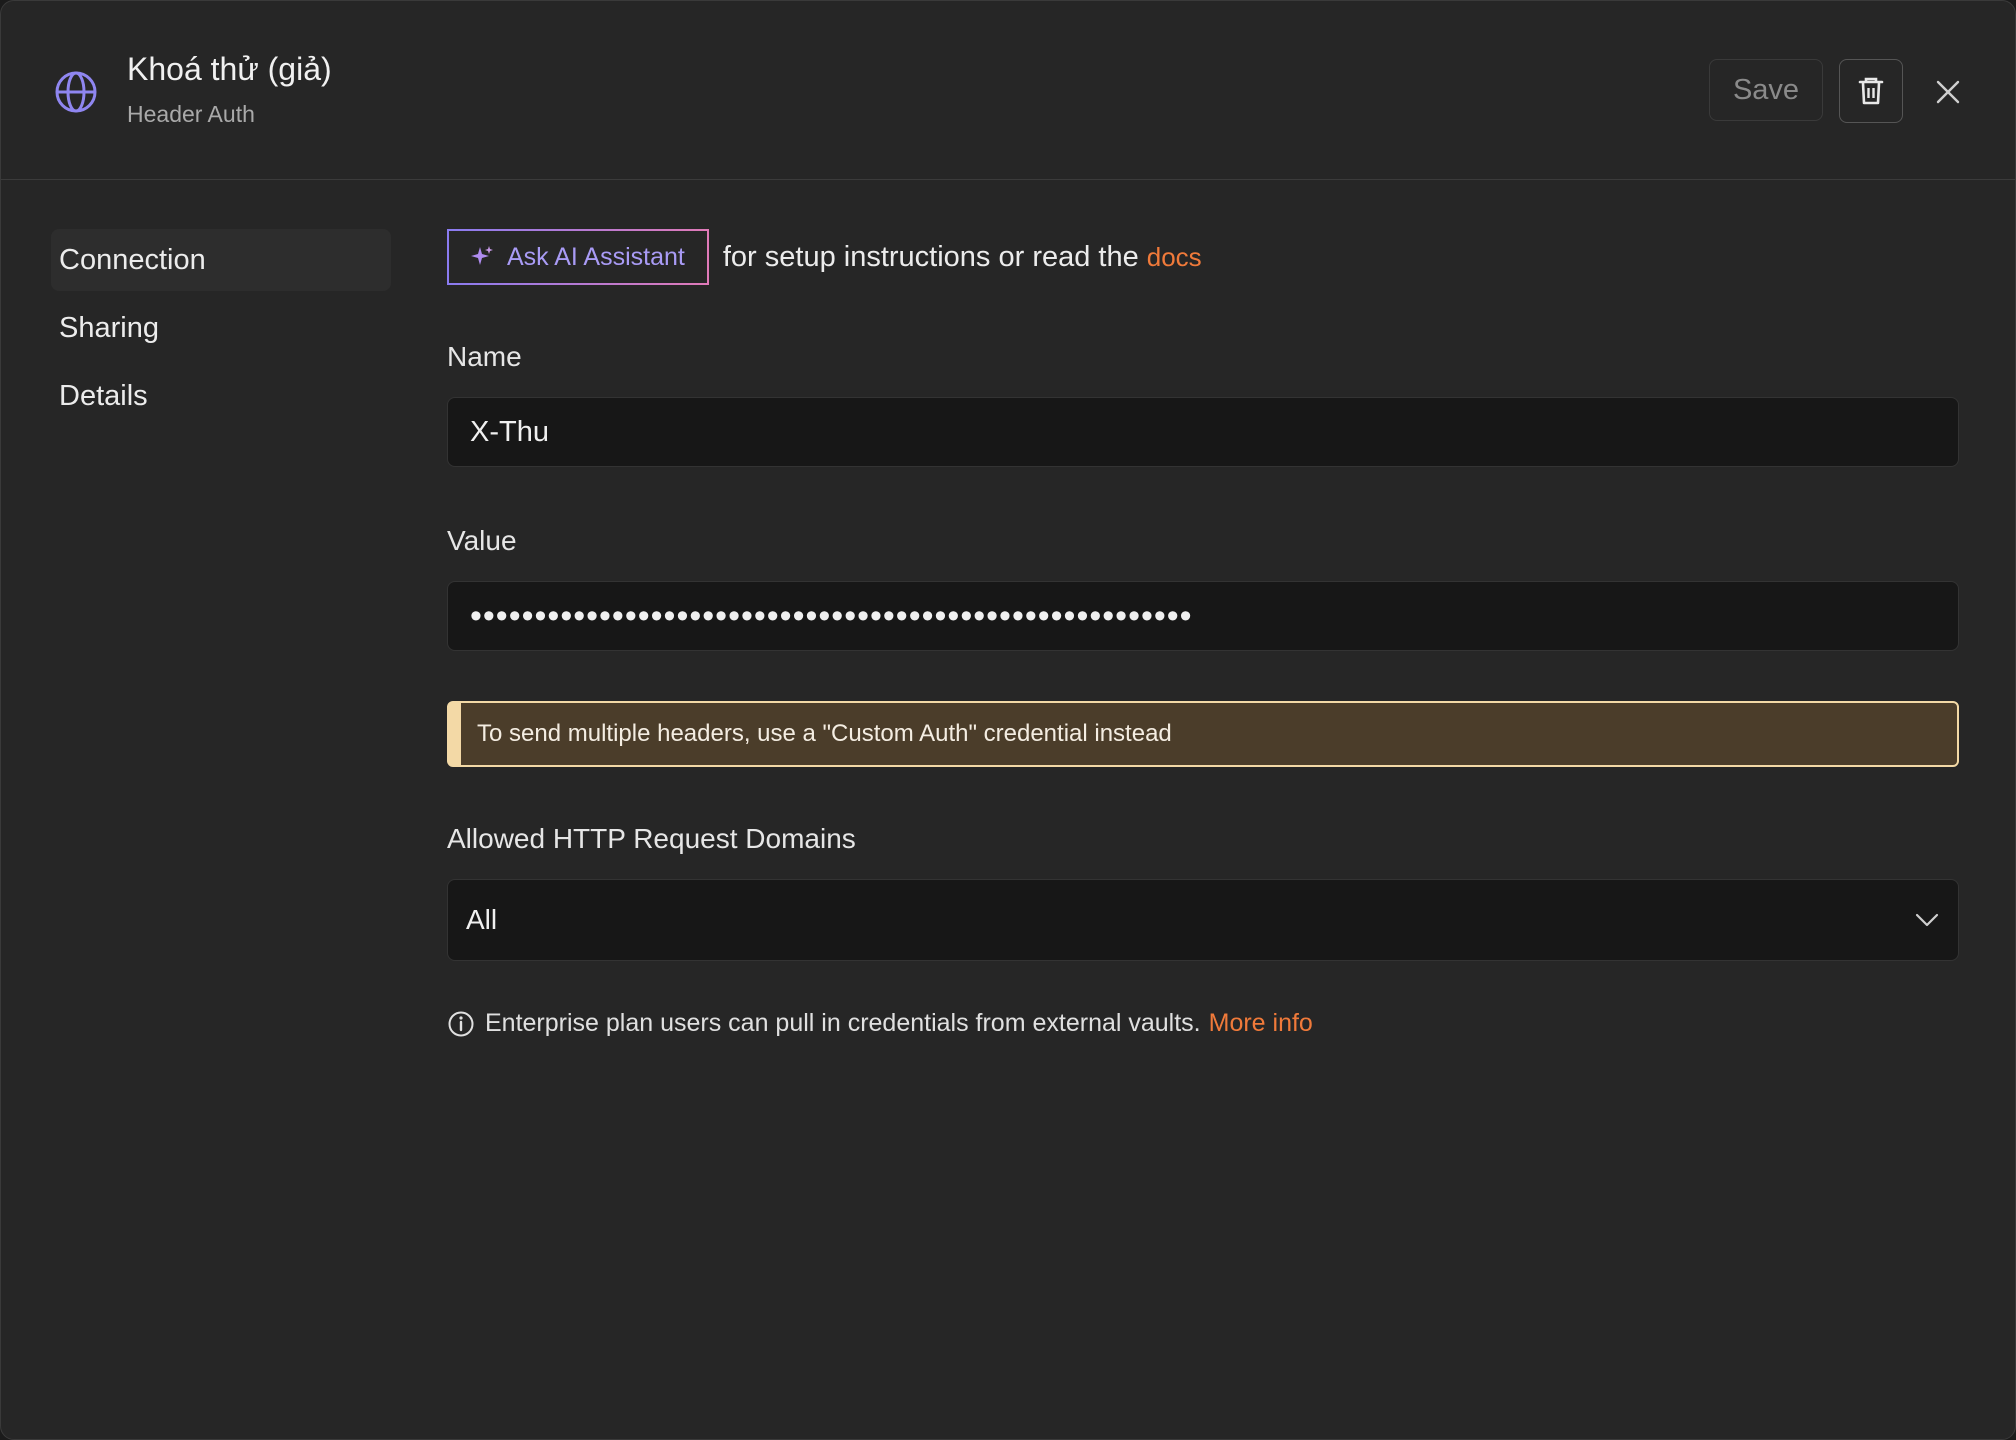  What do you see at coordinates (1766, 90) in the screenshot?
I see `save-button: Save` at bounding box center [1766, 90].